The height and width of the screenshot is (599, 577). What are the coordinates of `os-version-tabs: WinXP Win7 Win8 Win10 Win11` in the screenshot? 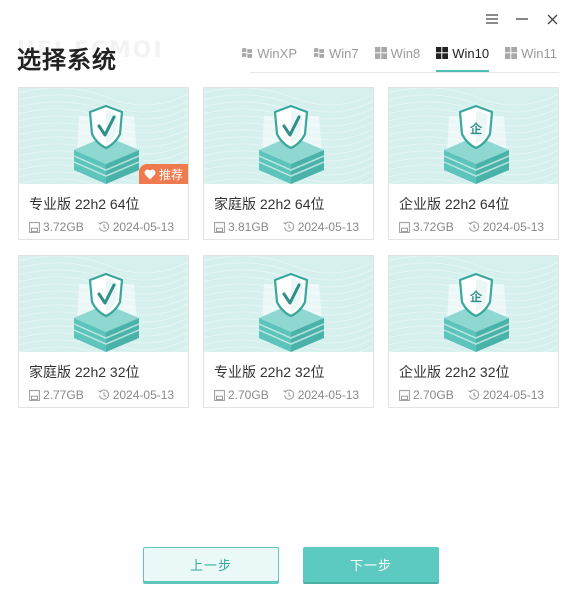 It's located at (399, 58).